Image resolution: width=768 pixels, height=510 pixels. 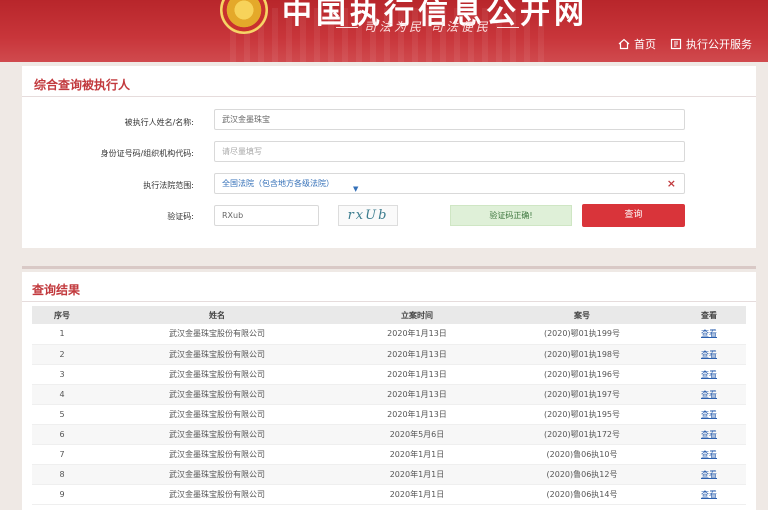 I want to click on table-row: 7 武汉金墨珠宝股份有限公司 2020年1月1日 (2020)鲁06执10号 查看, so click(x=389, y=454).